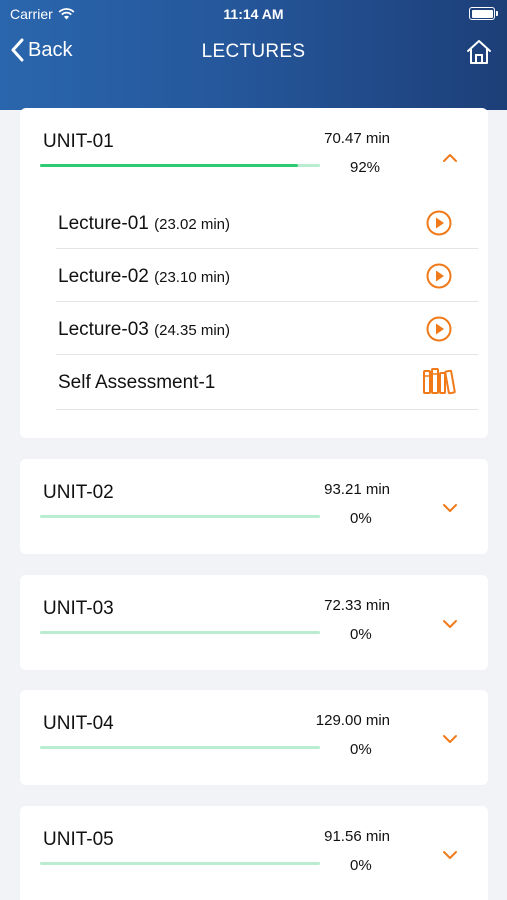 This screenshot has width=507, height=900. I want to click on home-icon, so click(479, 52).